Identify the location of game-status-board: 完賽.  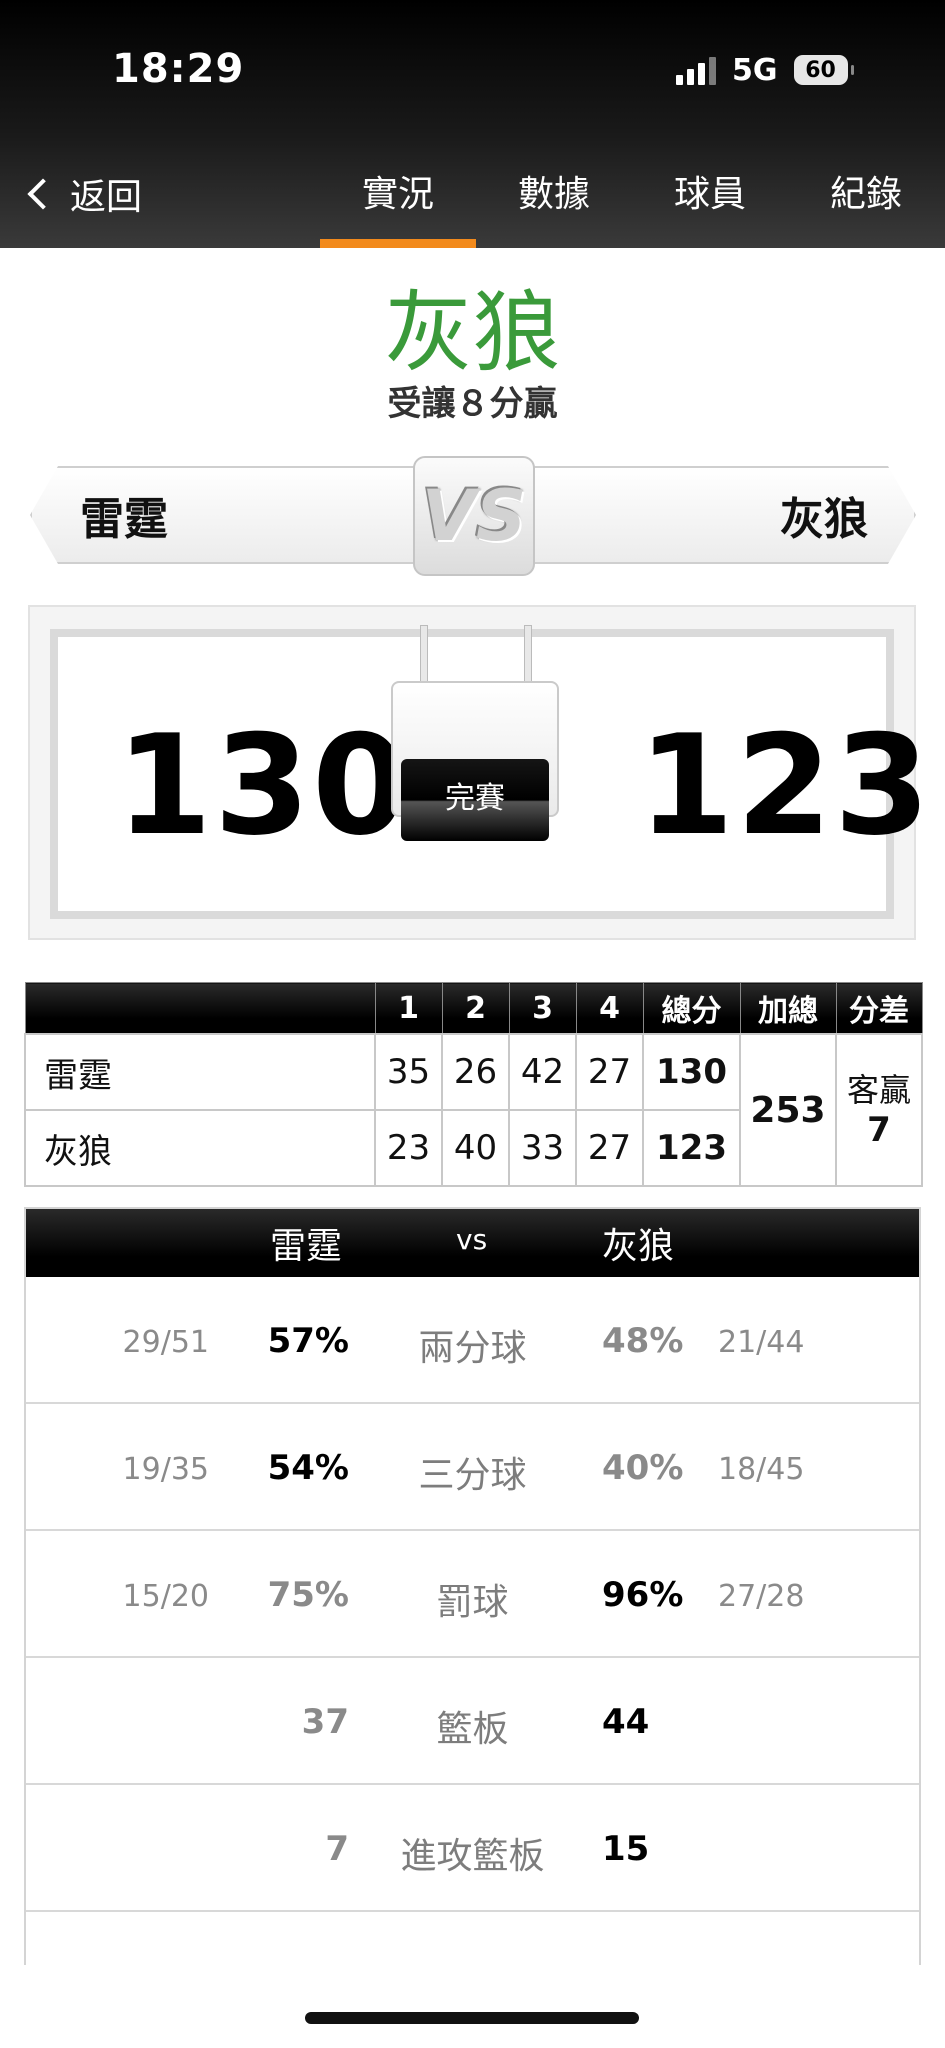
(475, 761).